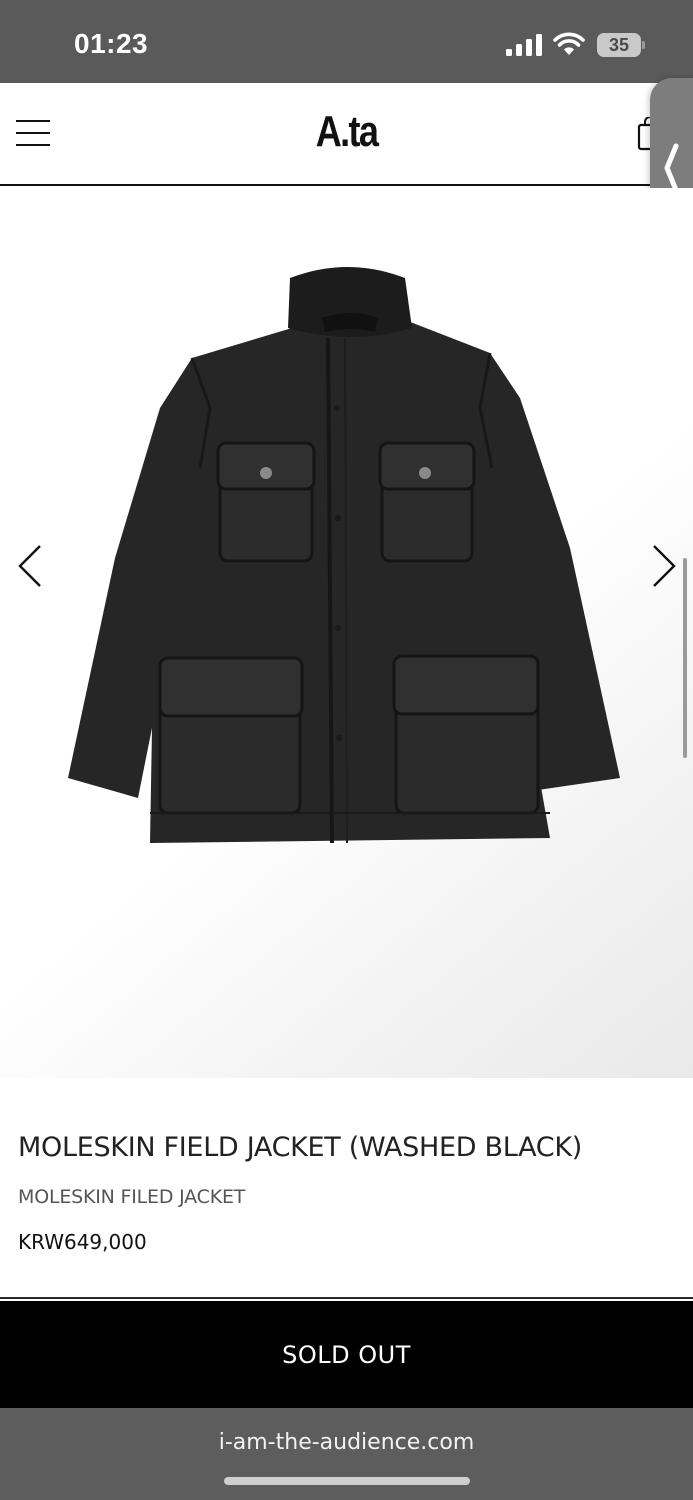 The height and width of the screenshot is (1500, 693). Describe the element at coordinates (685, 658) in the screenshot. I see `scrollbar` at that location.